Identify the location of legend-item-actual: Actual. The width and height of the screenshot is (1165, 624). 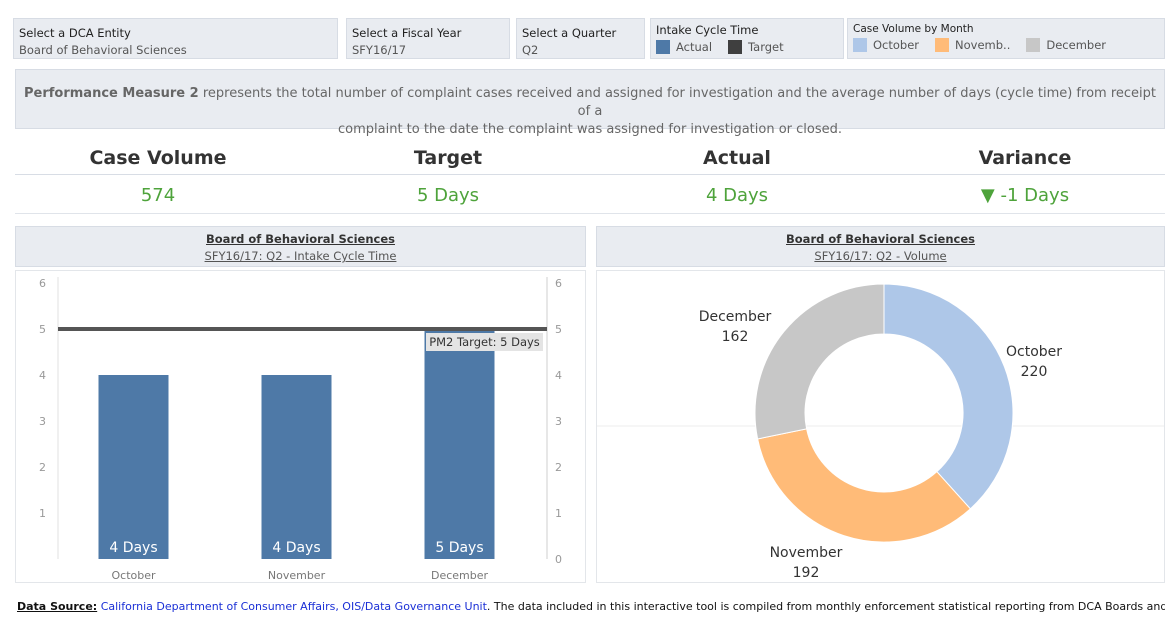
(684, 47).